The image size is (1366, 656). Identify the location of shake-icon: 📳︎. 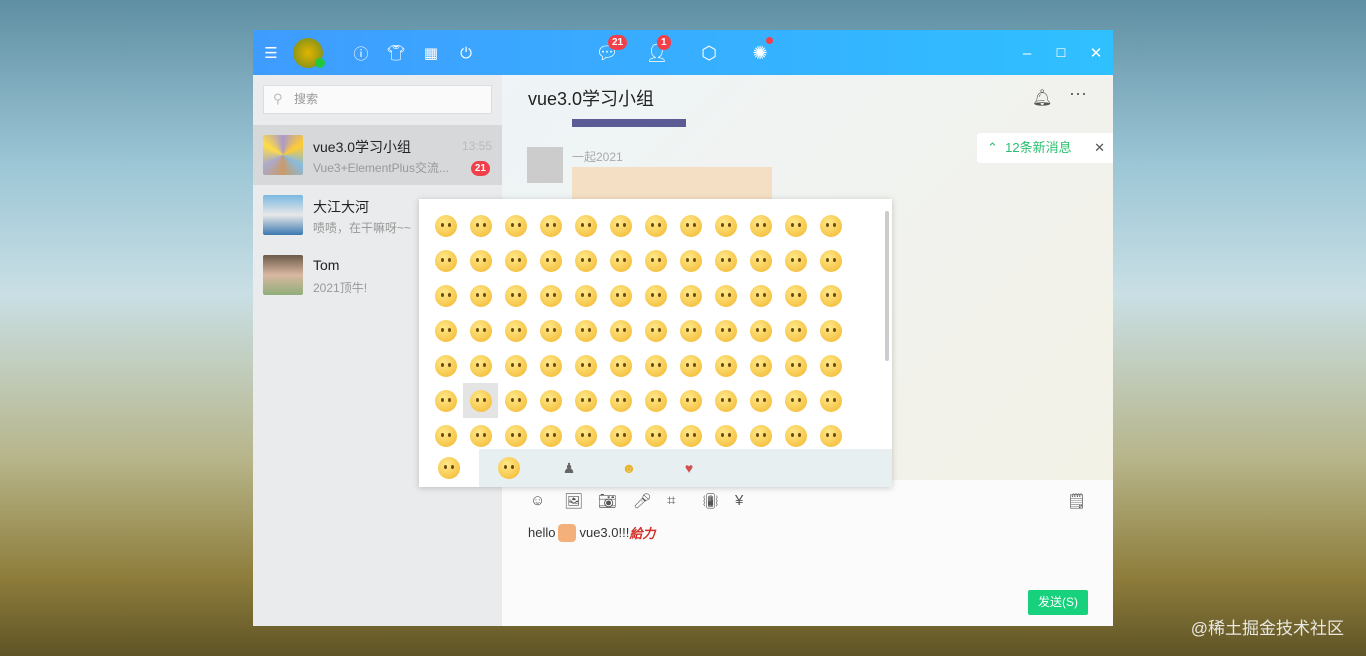
(710, 501).